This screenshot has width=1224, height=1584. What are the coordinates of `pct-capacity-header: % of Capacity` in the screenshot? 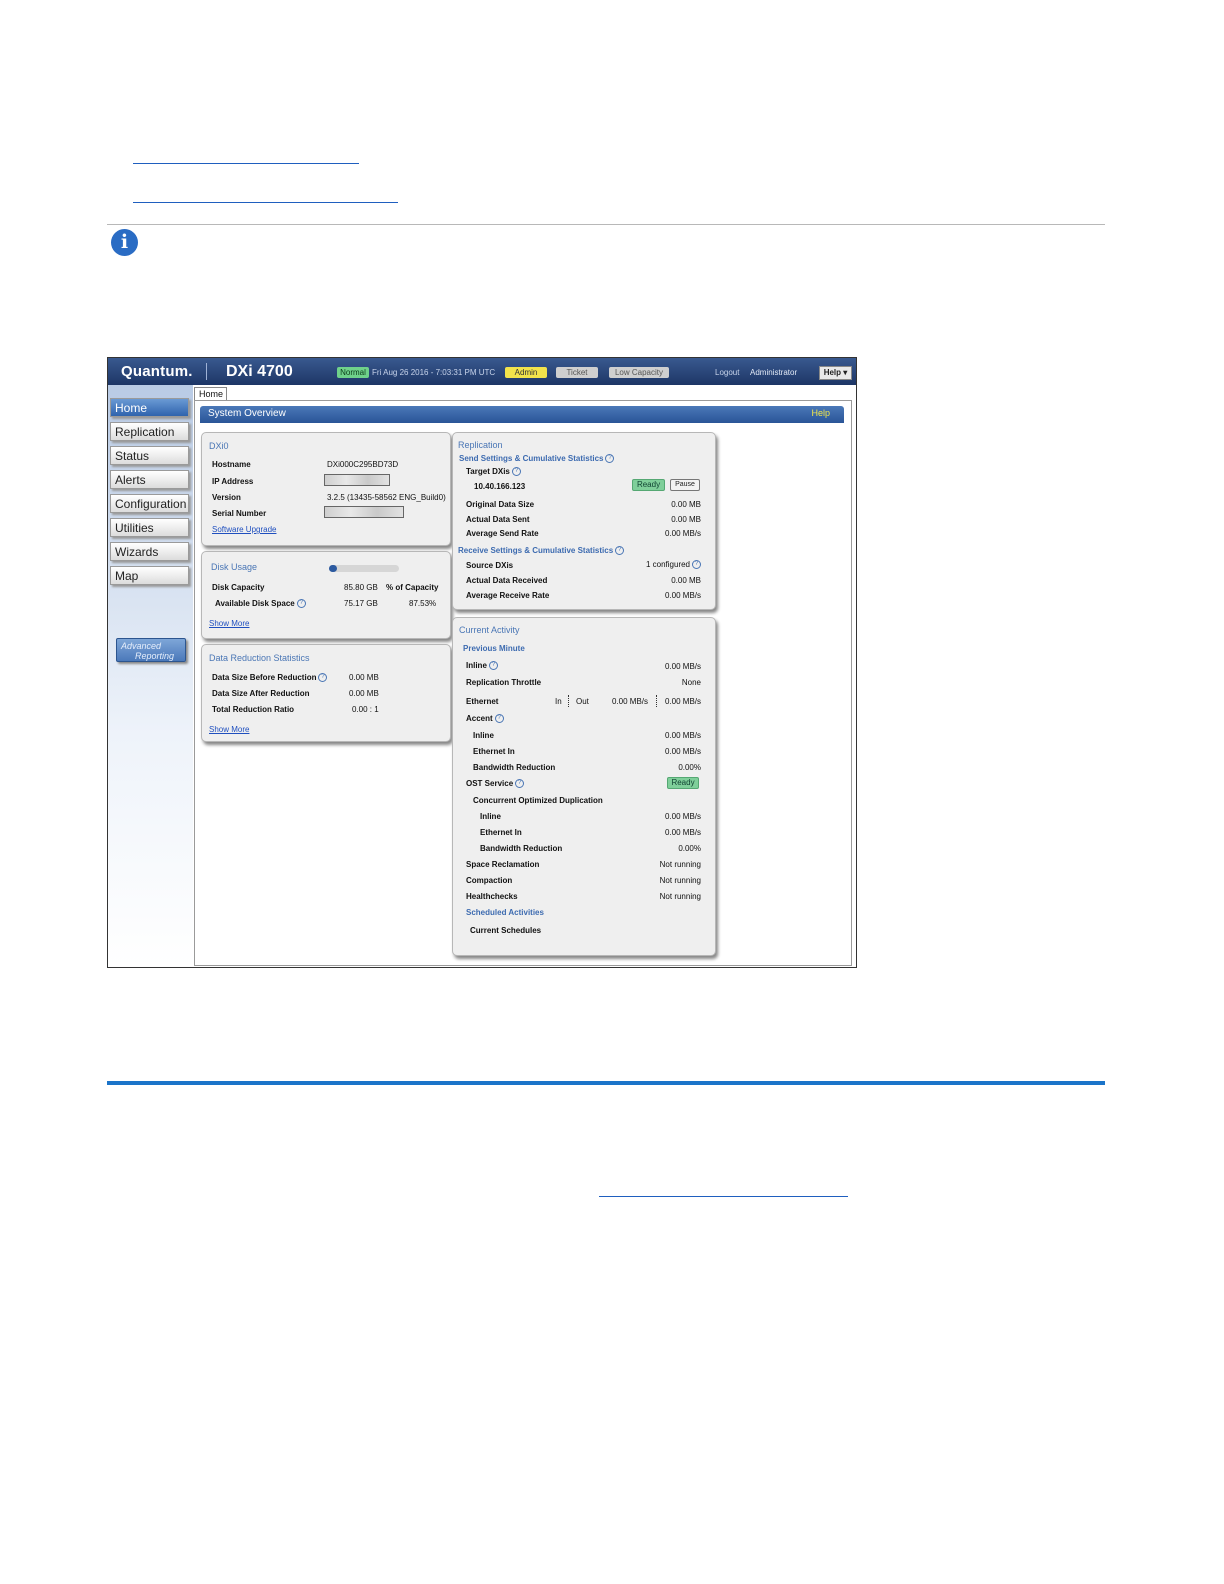 It's located at (412, 587).